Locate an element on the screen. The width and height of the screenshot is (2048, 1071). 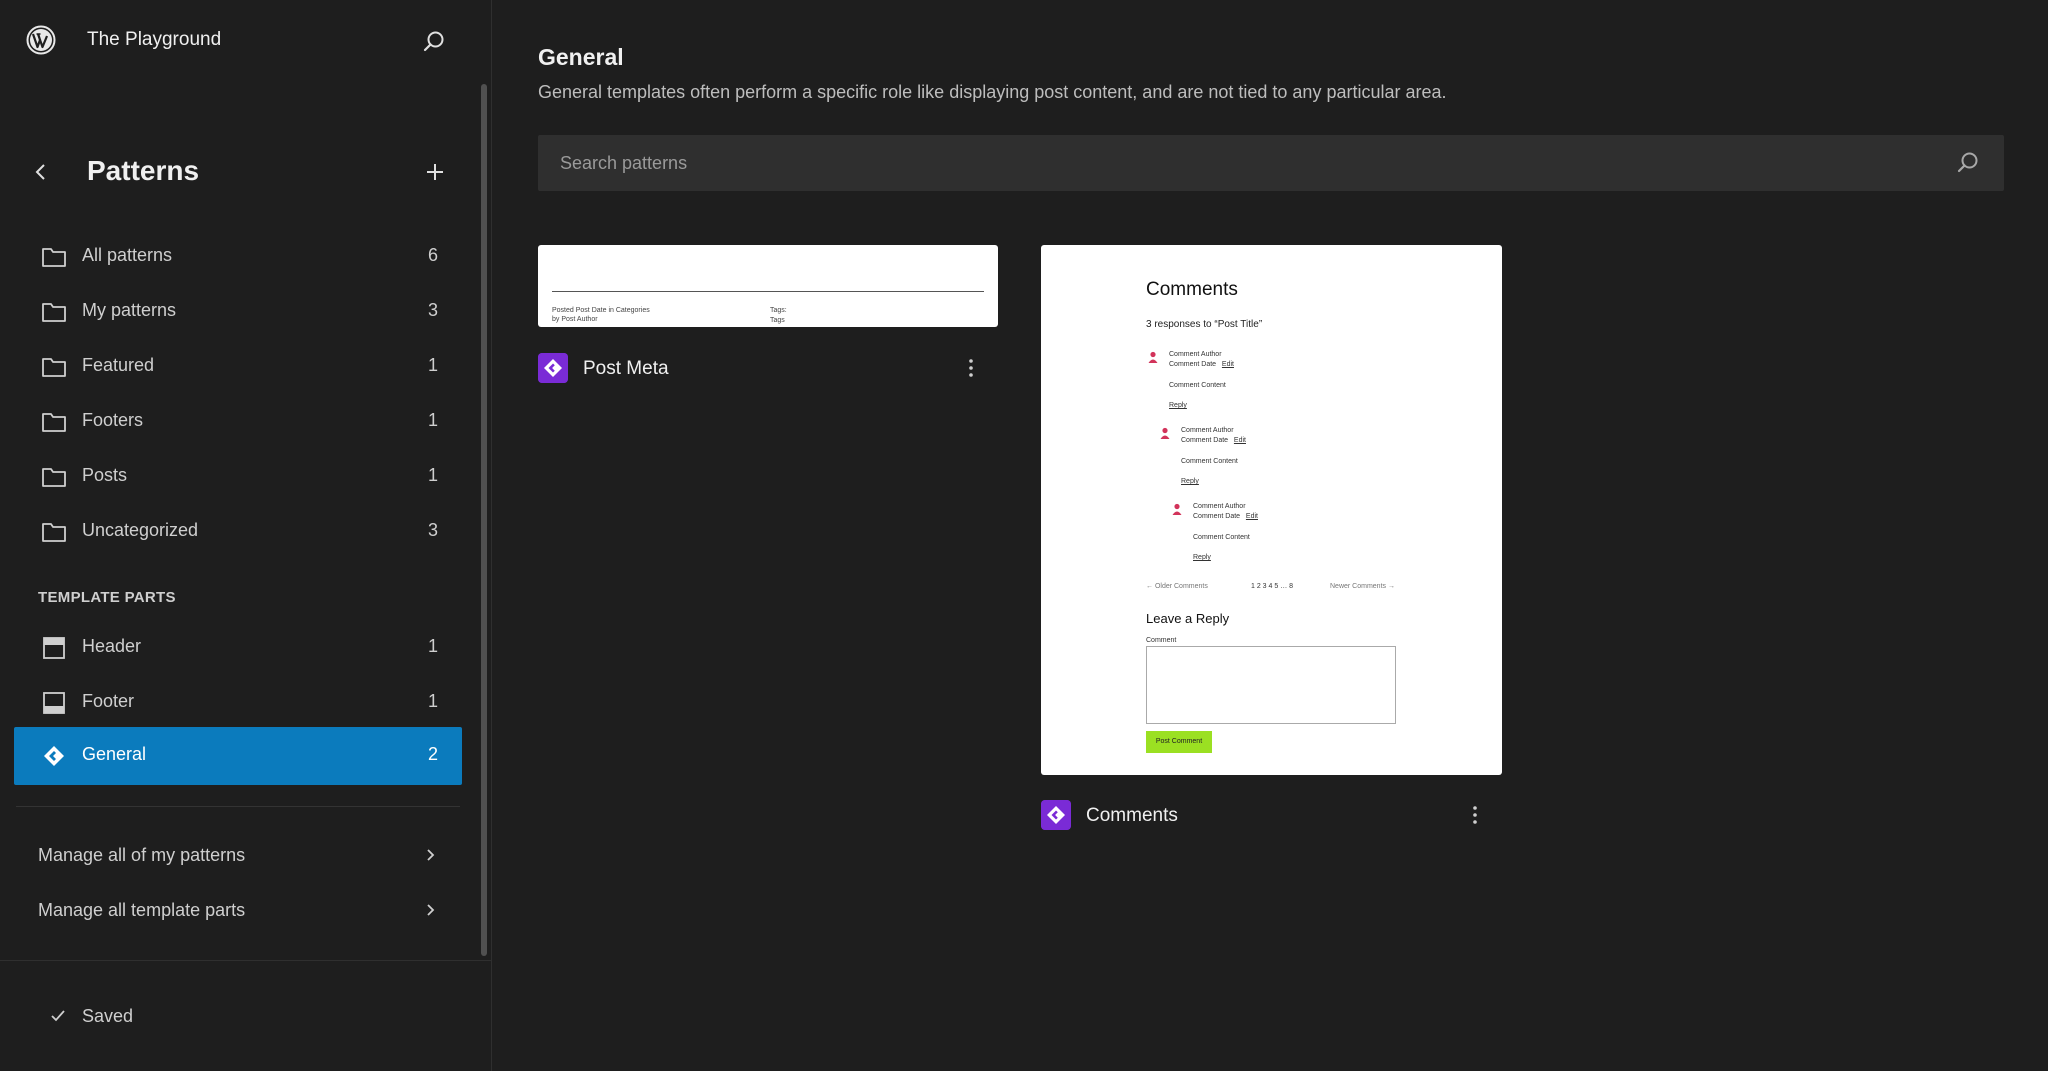
check-icon is located at coordinates (58, 1016).